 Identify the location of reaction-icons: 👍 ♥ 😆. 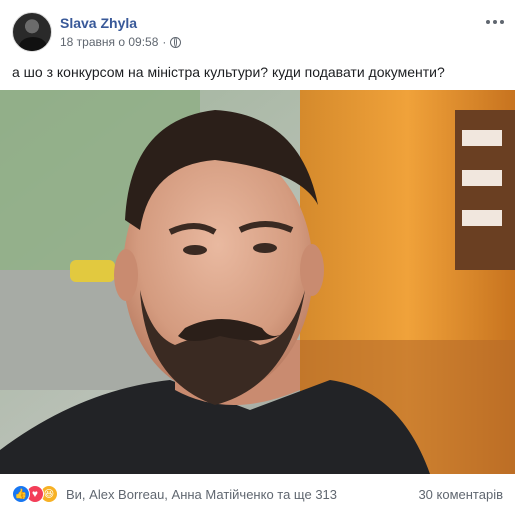
(35, 494).